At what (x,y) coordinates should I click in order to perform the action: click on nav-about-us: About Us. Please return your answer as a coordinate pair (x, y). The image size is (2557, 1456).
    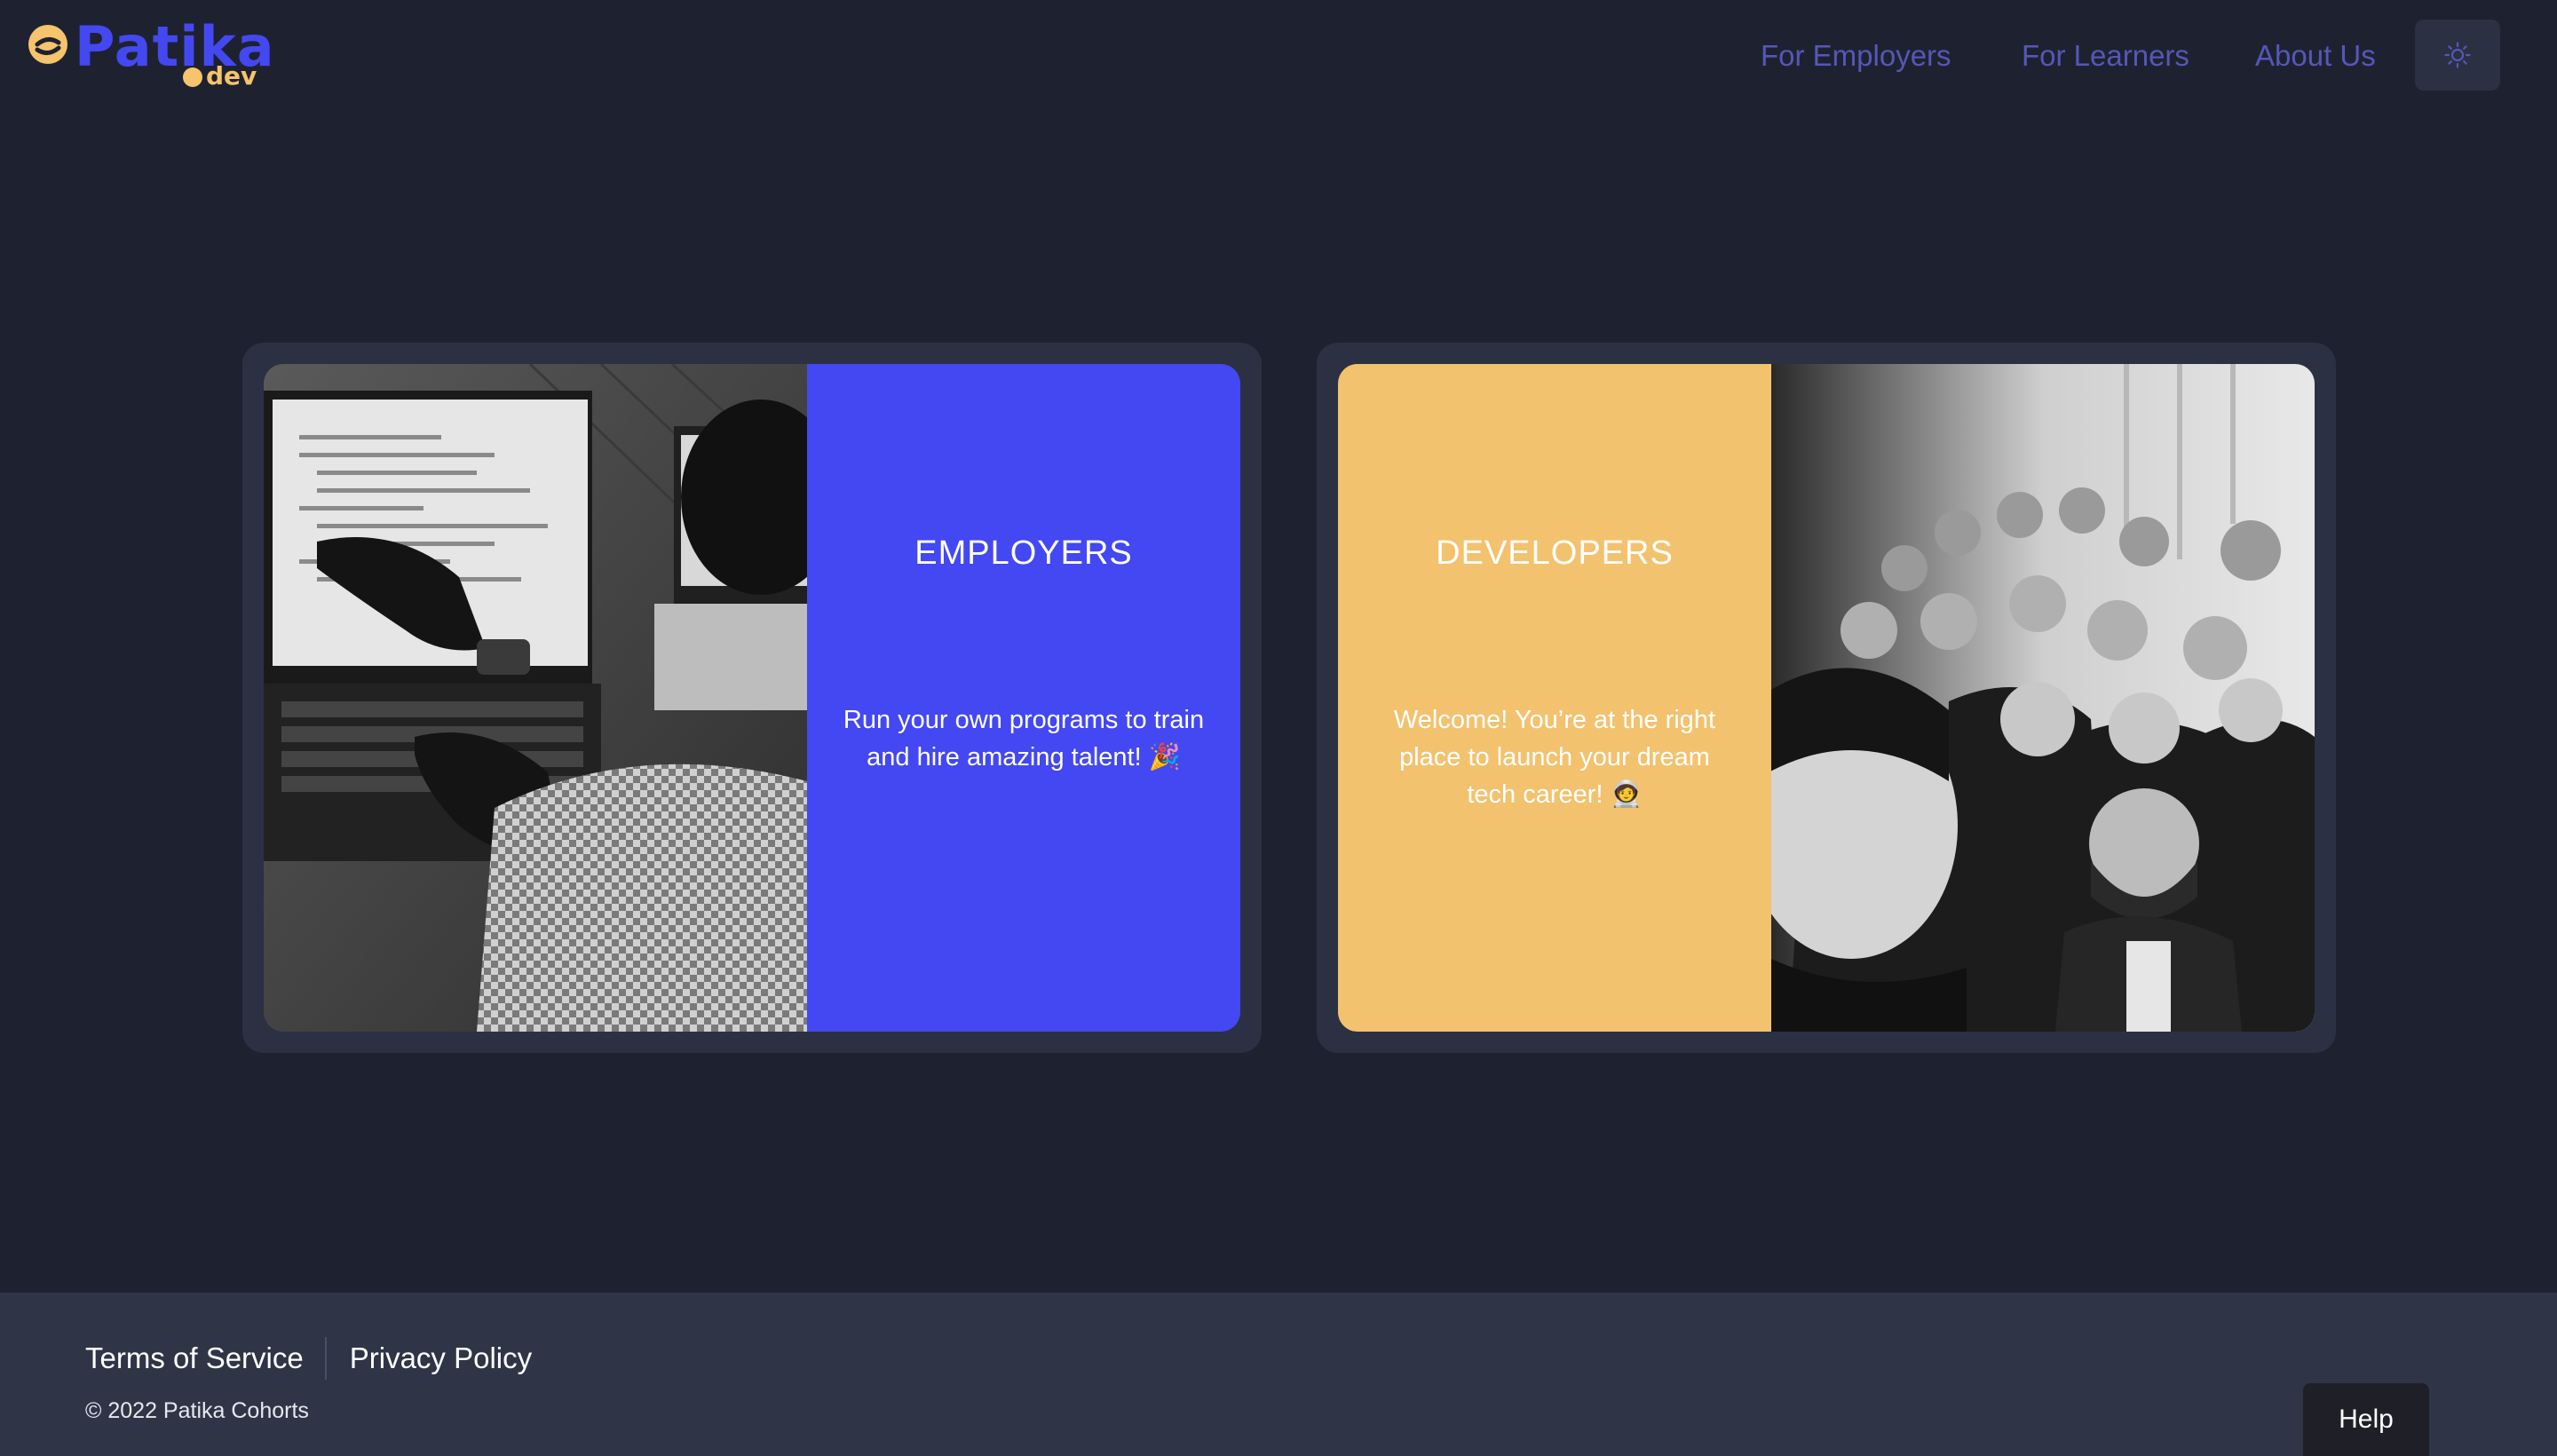
    Looking at the image, I should click on (2315, 56).